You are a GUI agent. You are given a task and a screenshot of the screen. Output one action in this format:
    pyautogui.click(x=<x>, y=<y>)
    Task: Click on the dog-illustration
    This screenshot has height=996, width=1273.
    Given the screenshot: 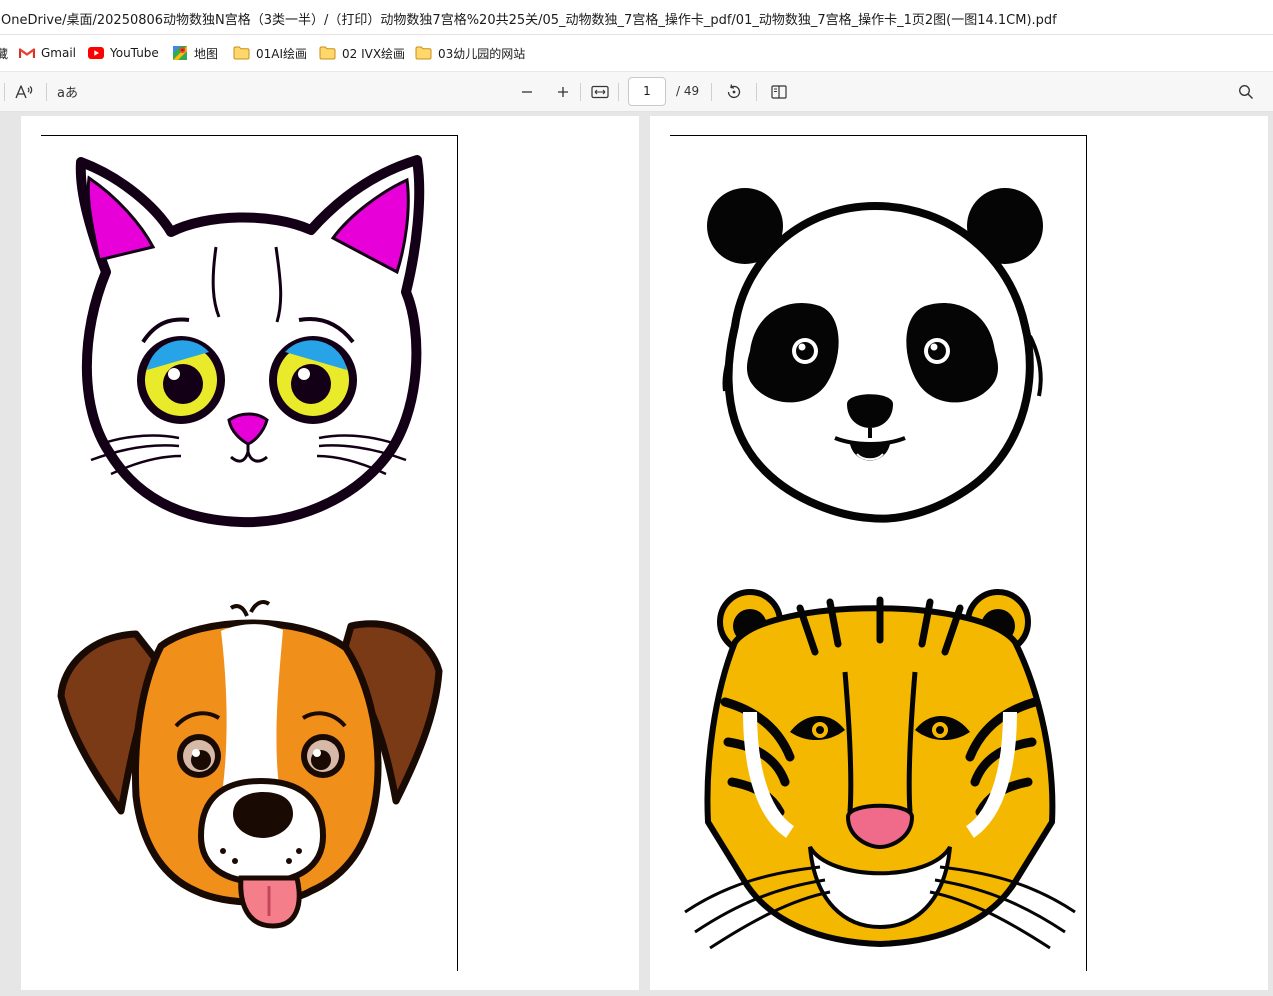 What is the action you would take?
    pyautogui.click(x=250, y=764)
    